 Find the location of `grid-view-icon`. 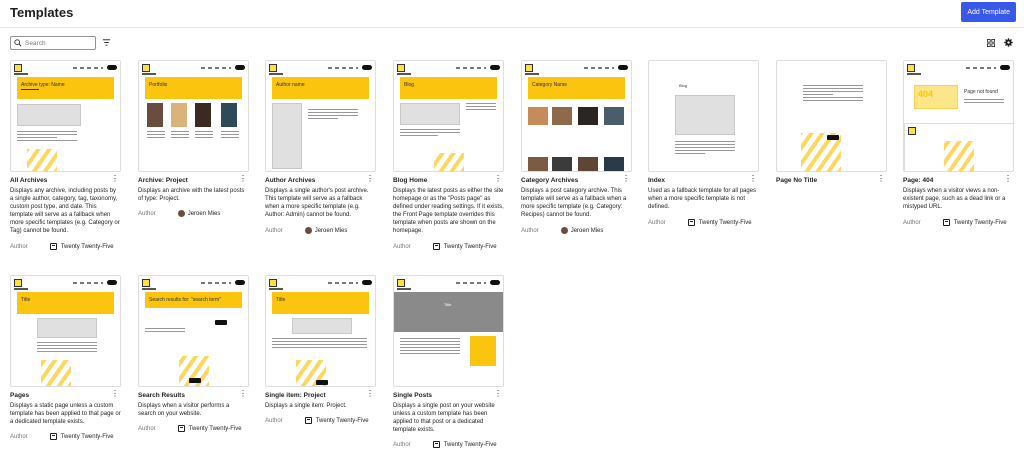

grid-view-icon is located at coordinates (991, 43).